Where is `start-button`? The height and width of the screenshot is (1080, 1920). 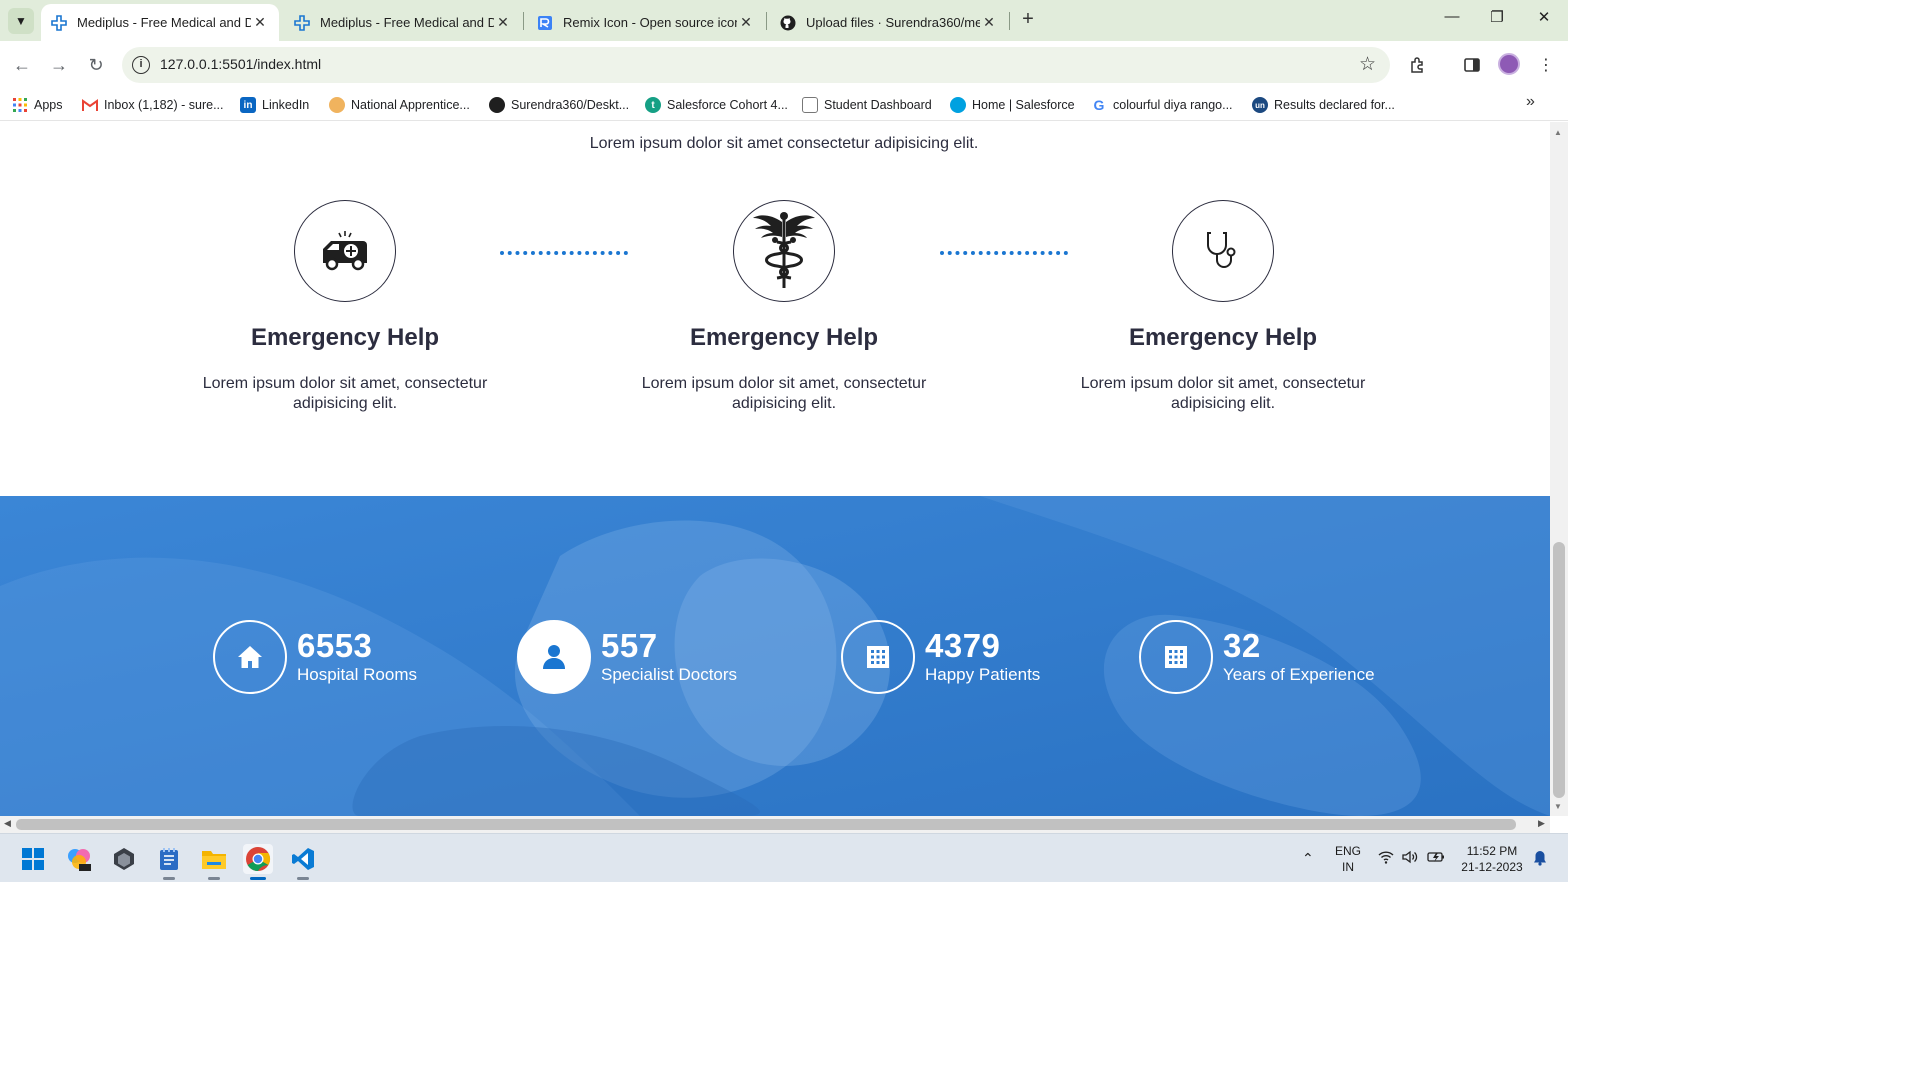
start-button is located at coordinates (33, 859).